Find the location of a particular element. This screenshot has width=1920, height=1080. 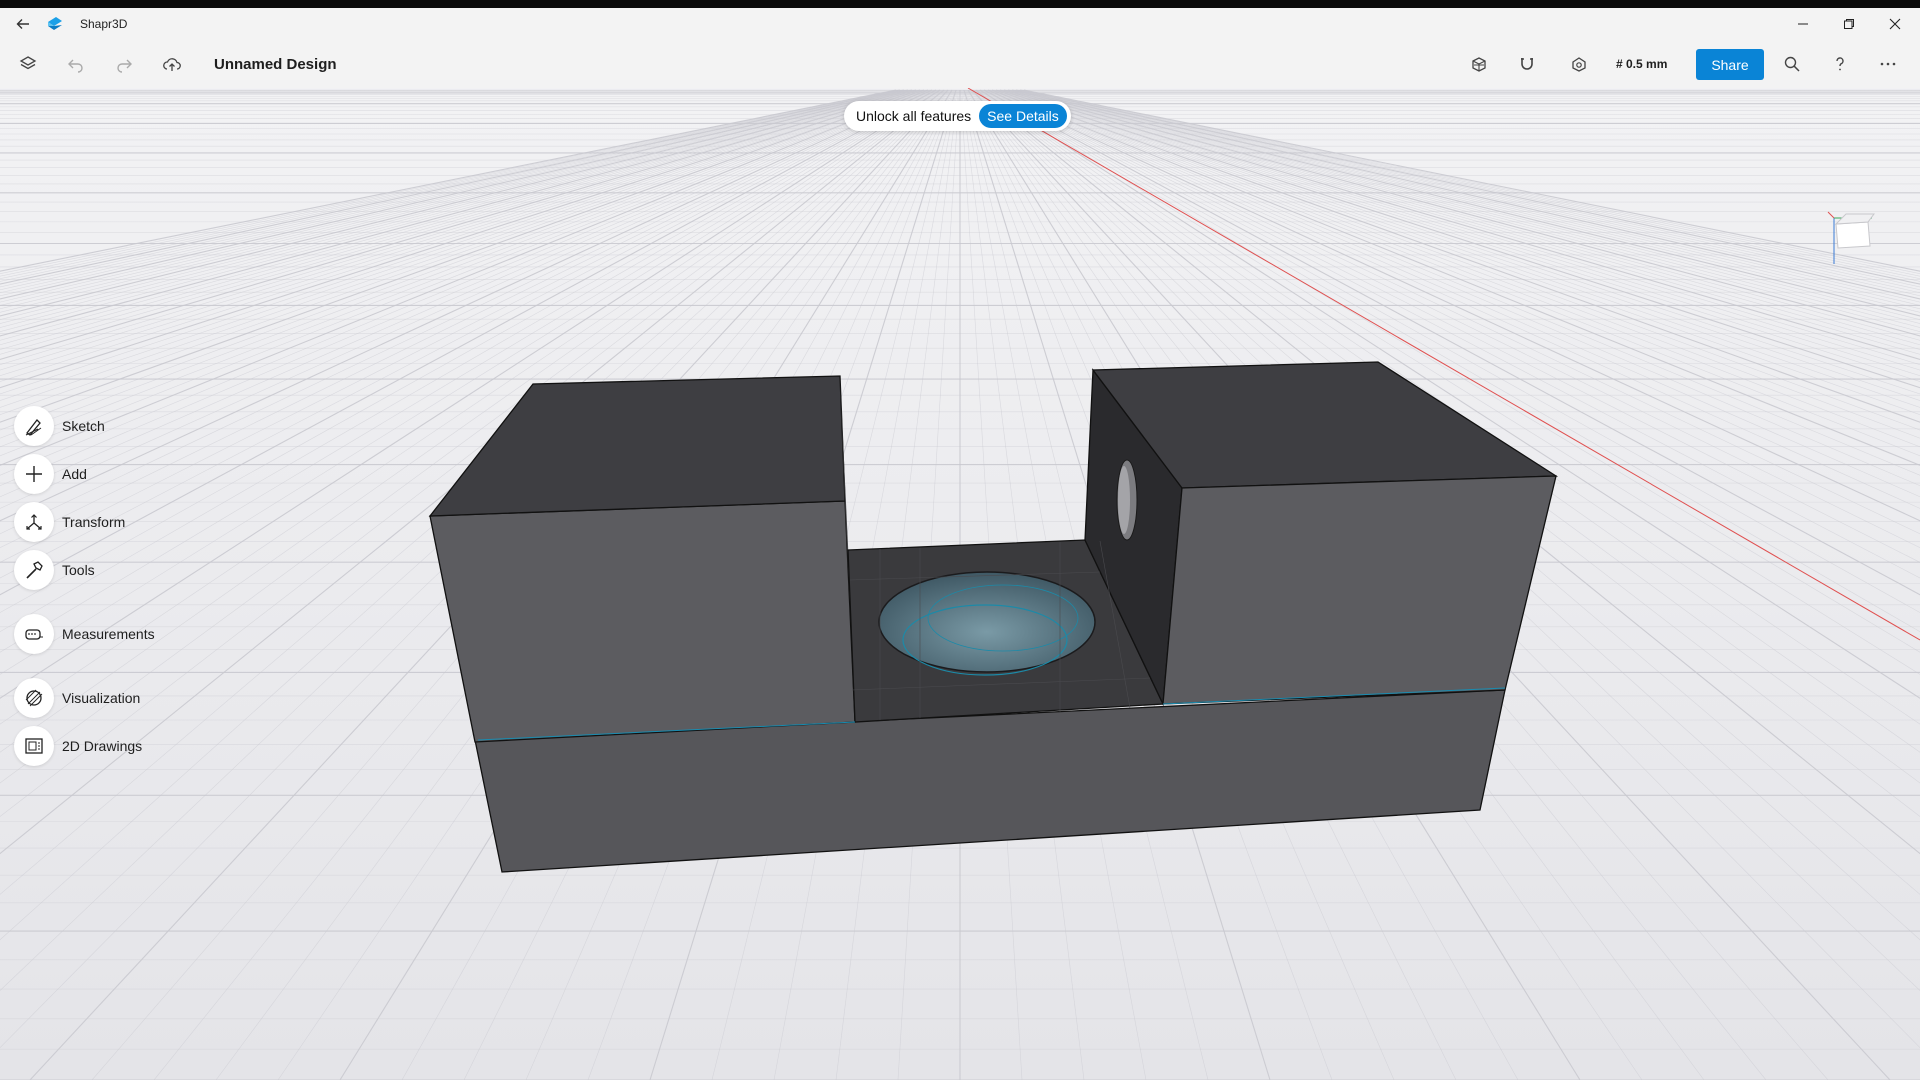

menu-item-visualization: Visualization is located at coordinates (77, 698).